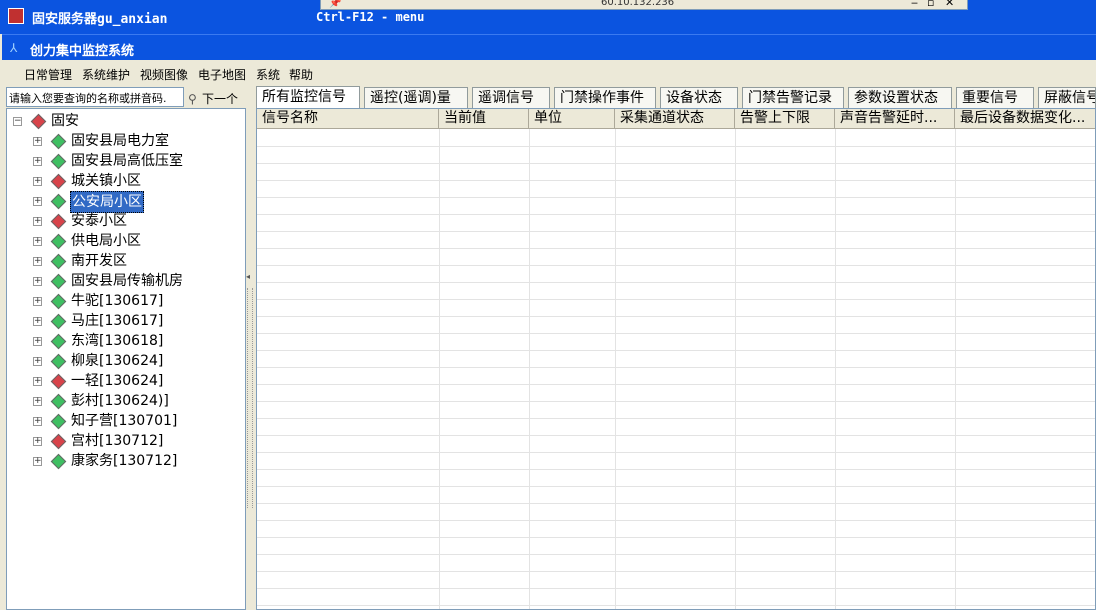 This screenshot has width=1096, height=610. What do you see at coordinates (120, 401) in the screenshot?
I see `tree-item-label: 彭村[130624)]` at bounding box center [120, 401].